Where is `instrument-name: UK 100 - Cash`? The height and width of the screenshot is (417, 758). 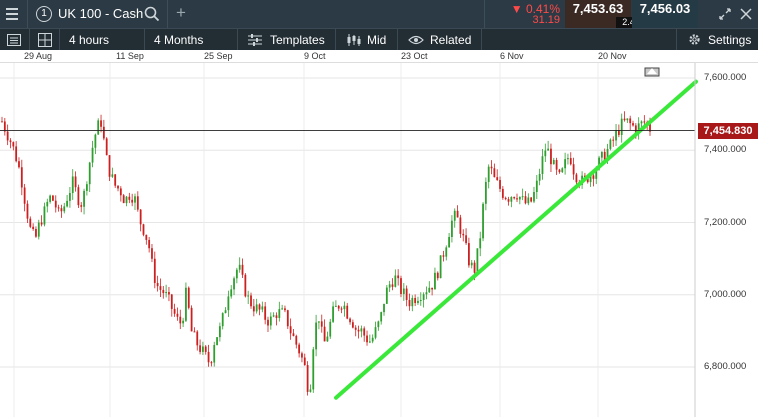 instrument-name: UK 100 - Cash is located at coordinates (100, 13).